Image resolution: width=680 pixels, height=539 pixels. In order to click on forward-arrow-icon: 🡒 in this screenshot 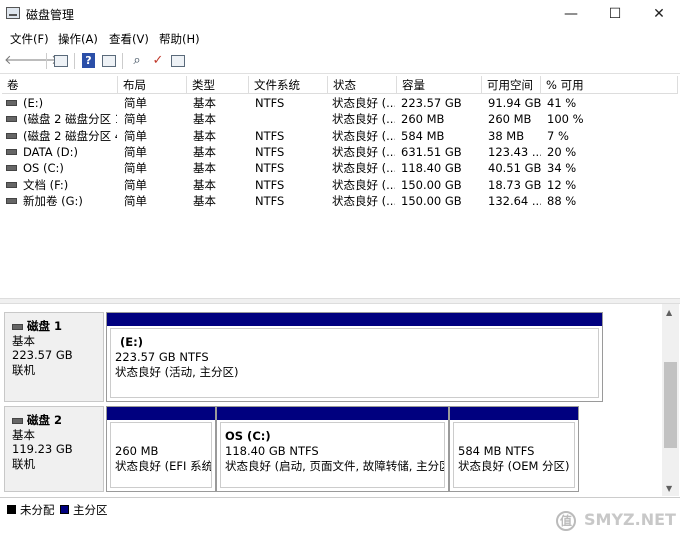, I will do `click(41, 61)`.